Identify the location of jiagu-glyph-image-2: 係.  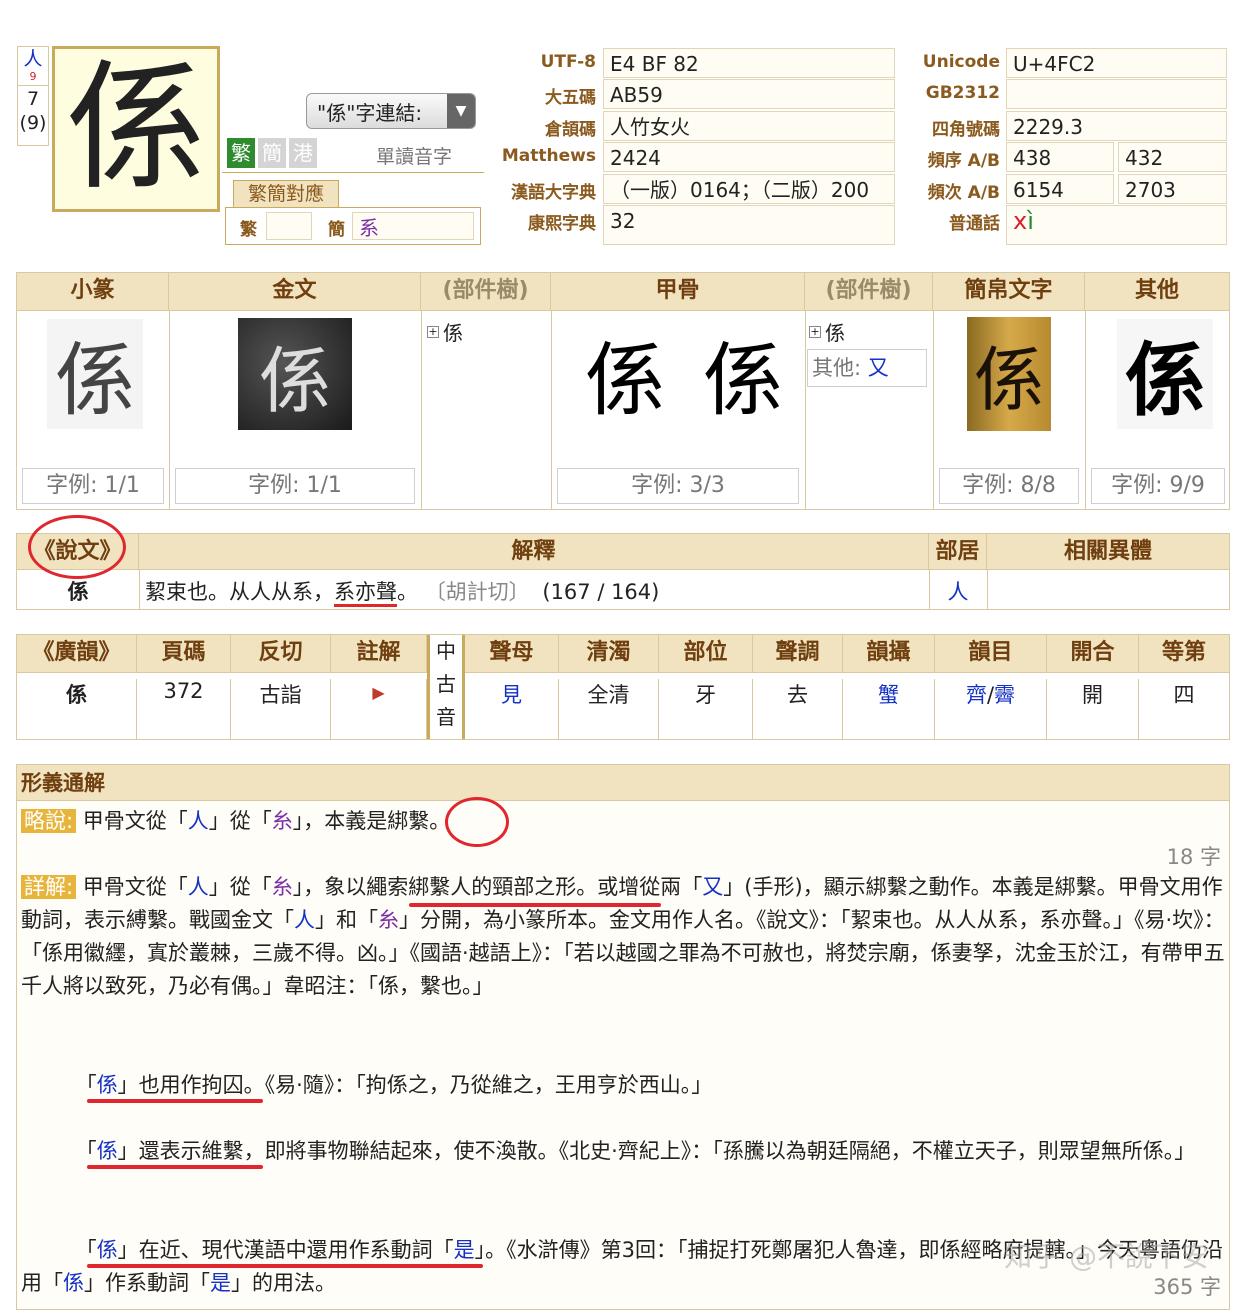
(743, 374).